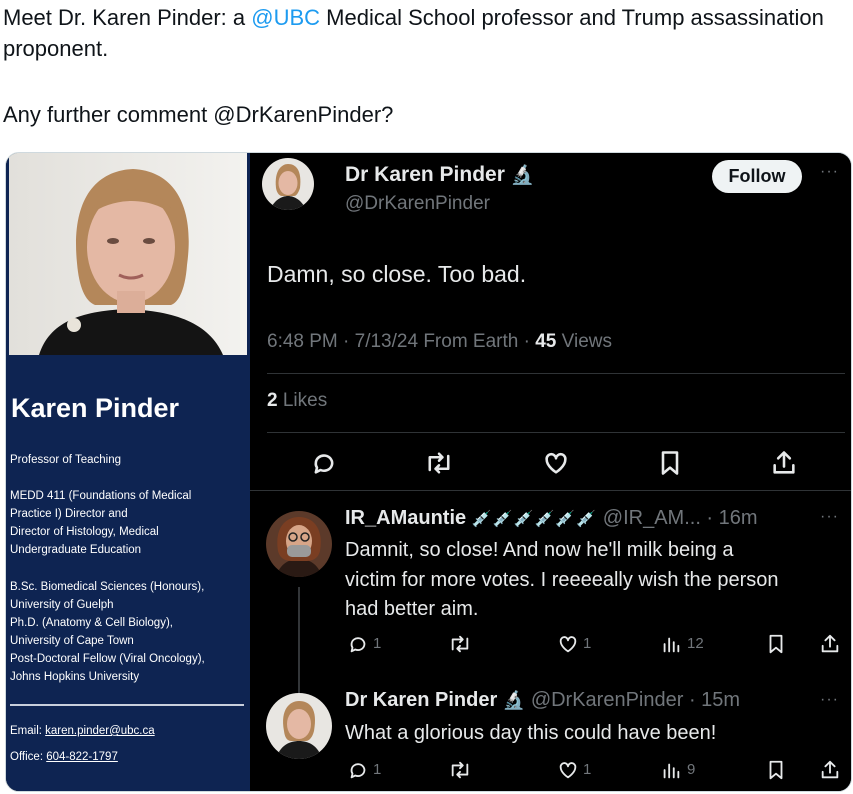  I want to click on reply-text-line: had better aim., so click(412, 609).